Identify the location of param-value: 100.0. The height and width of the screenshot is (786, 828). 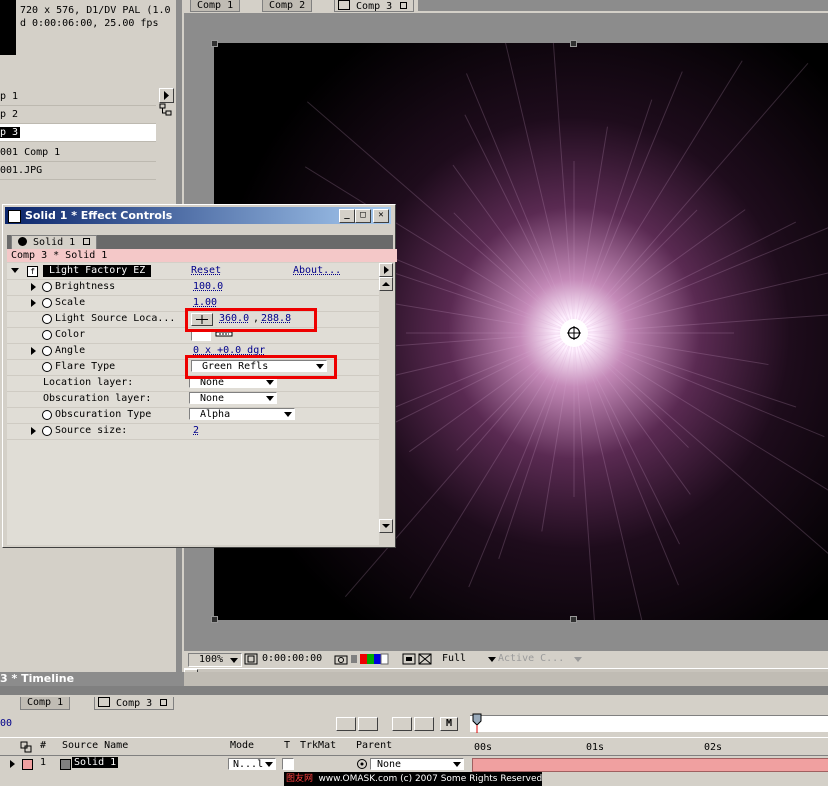
(208, 287).